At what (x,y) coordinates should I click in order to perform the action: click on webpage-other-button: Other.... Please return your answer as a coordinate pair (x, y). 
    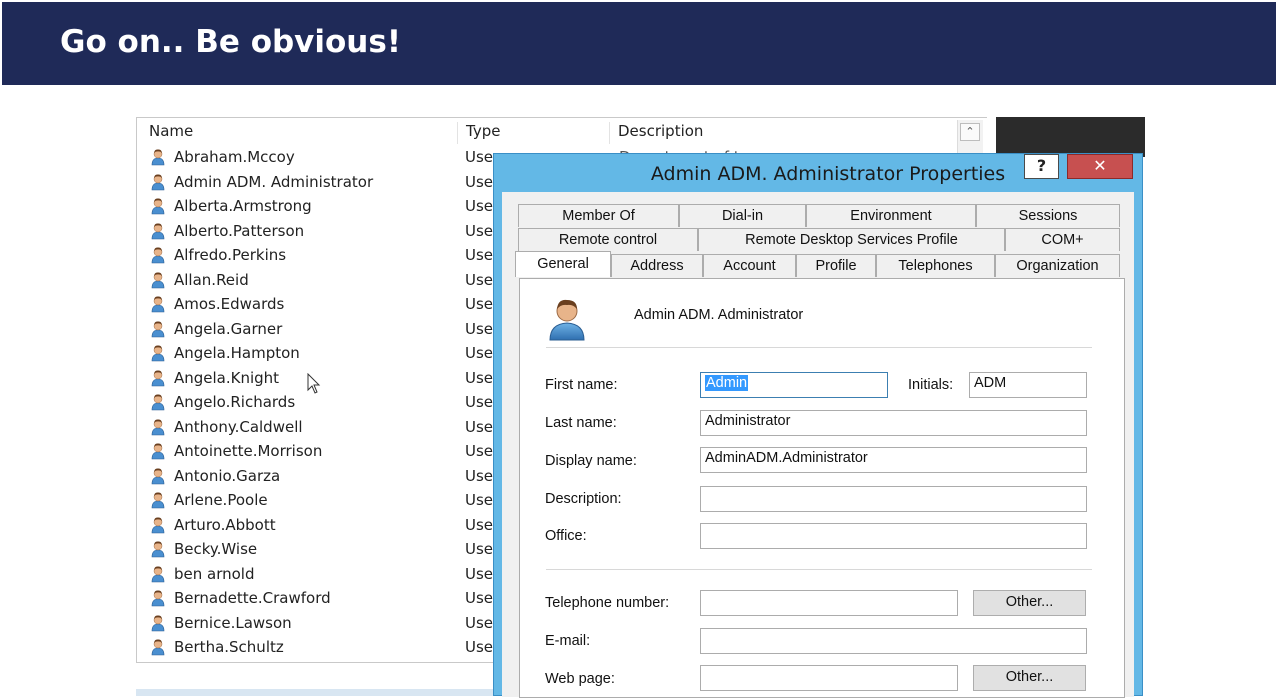
    Looking at the image, I should click on (1029, 678).